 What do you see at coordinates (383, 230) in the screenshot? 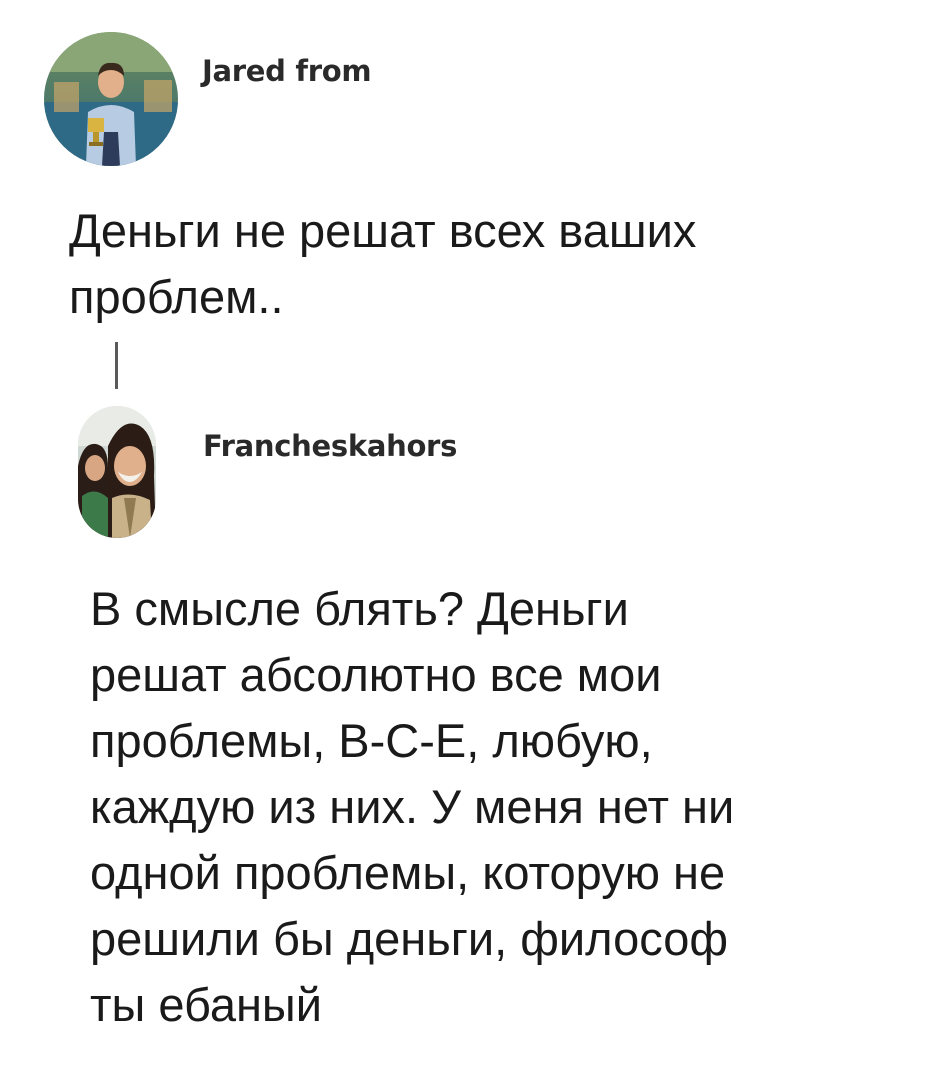
I see `post-text-line: Деньги не решат всех ваших` at bounding box center [383, 230].